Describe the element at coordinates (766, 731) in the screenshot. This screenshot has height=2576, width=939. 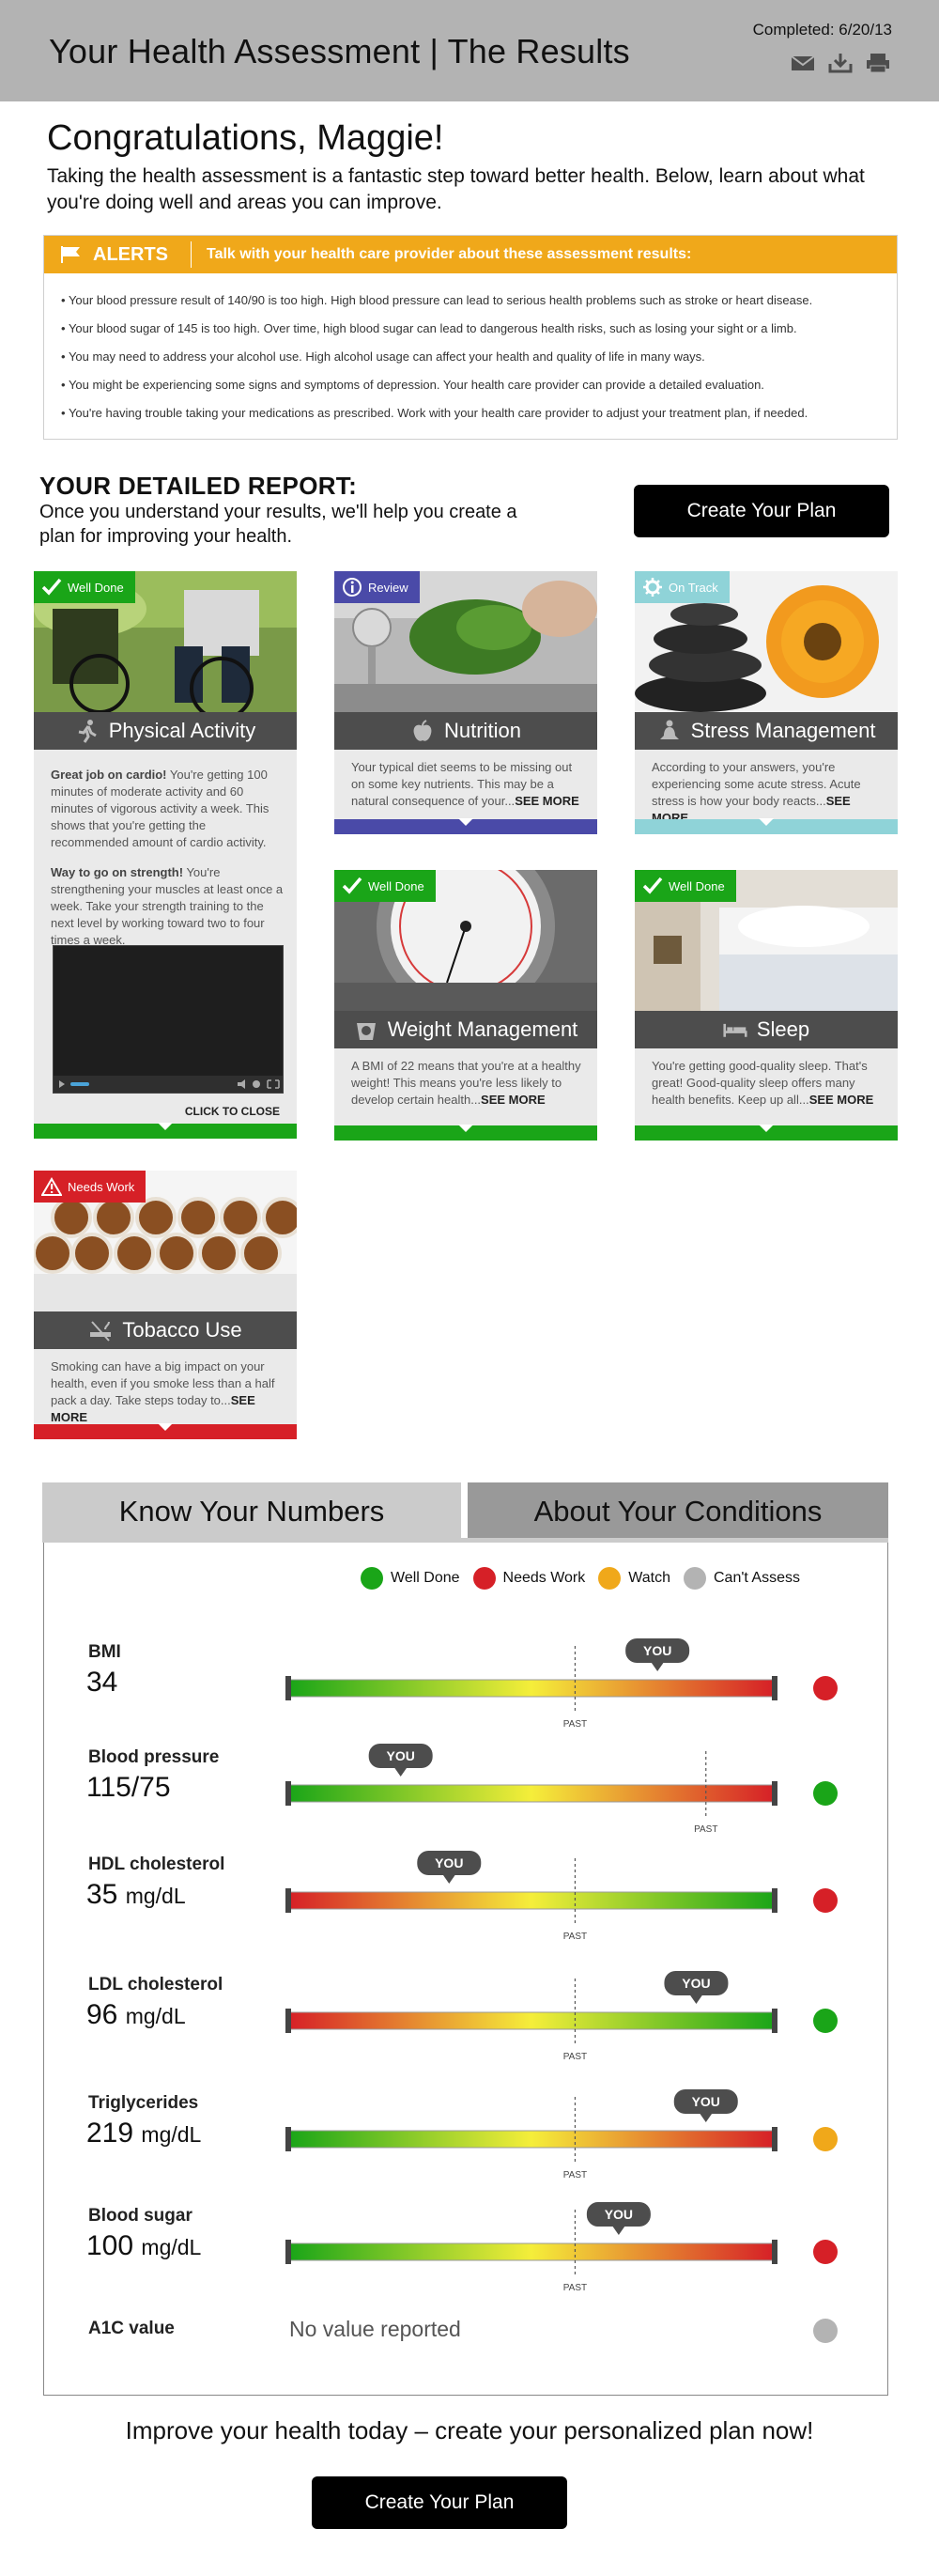
I see `card-title-bar: Stress Management` at that location.